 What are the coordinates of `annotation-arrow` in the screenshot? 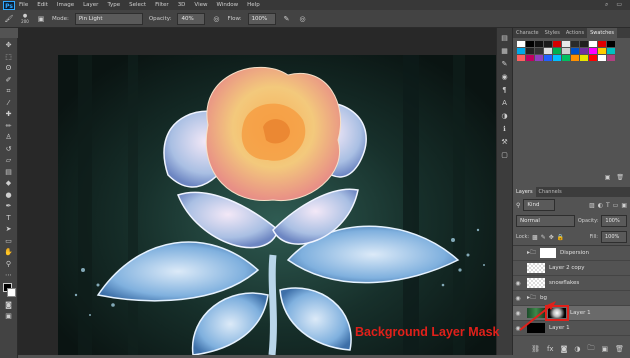 It's located at (537, 316).